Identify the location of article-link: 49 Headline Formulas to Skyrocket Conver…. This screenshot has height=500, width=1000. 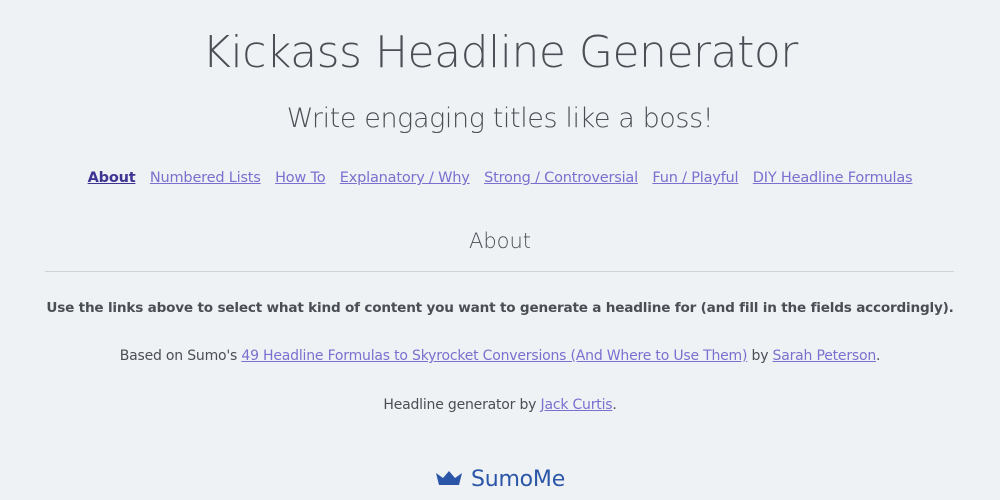
(494, 356).